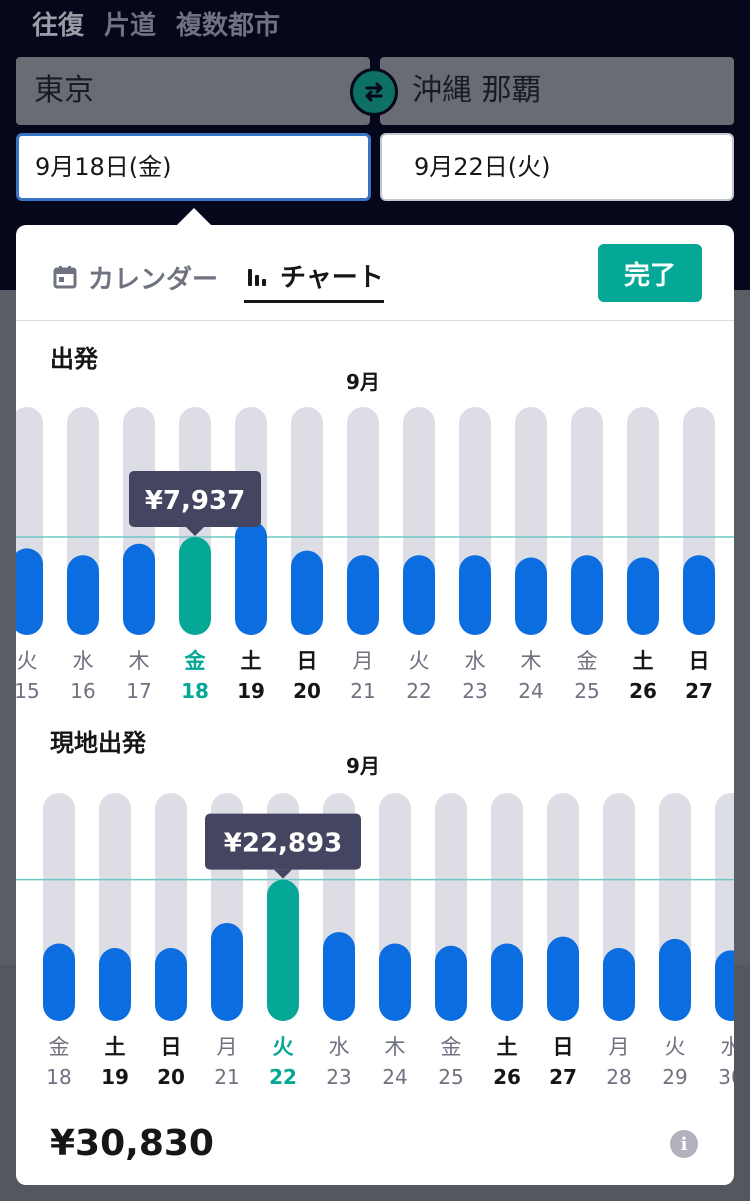  Describe the element at coordinates (194, 217) in the screenshot. I see `popup-caret` at that location.